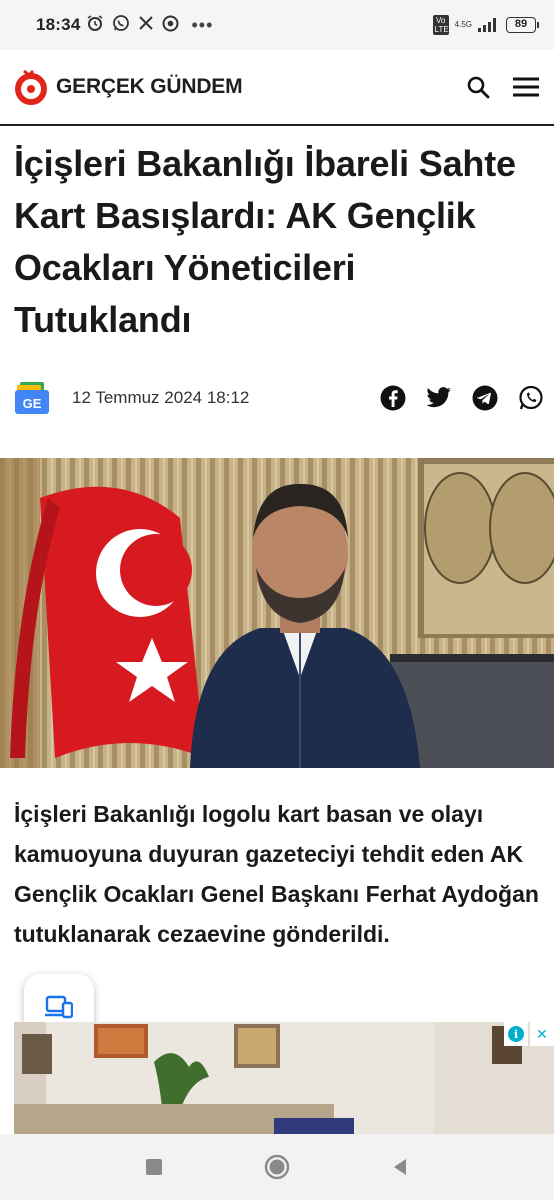  I want to click on telegram-icon, so click(485, 398).